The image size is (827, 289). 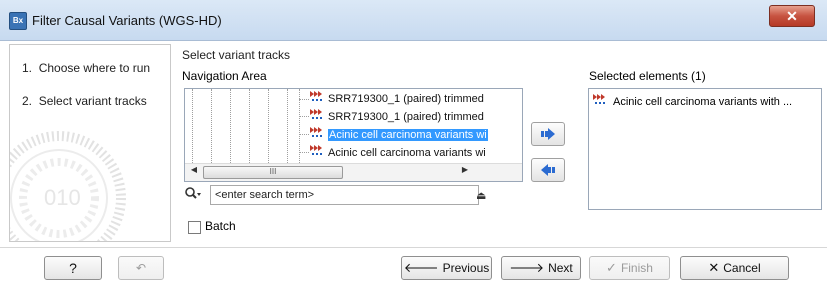 I want to click on cancel-label: Cancel, so click(x=742, y=268).